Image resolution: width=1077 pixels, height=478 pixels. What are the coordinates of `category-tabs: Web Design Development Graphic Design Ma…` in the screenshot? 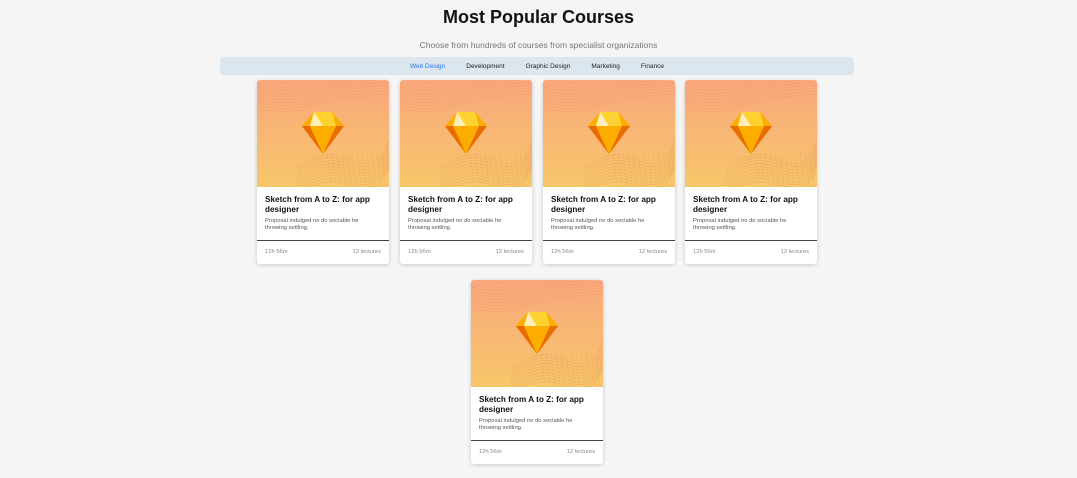 It's located at (537, 66).